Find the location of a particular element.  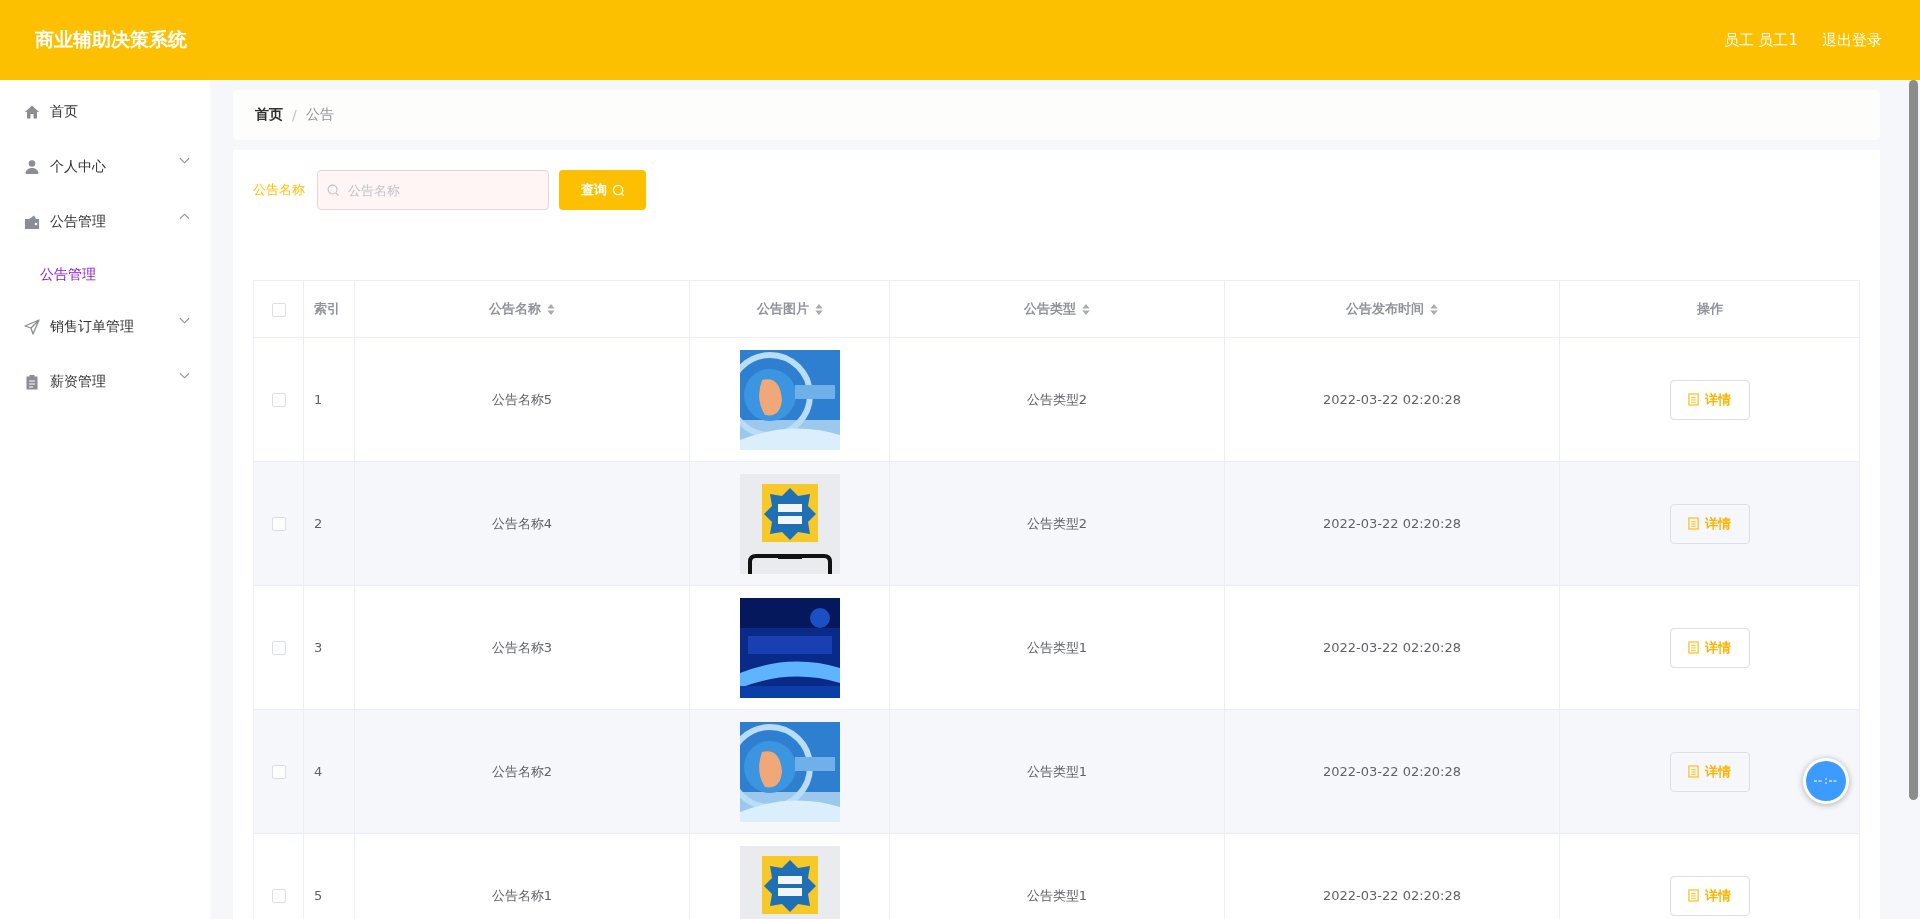

clipboard-icon is located at coordinates (32, 381).